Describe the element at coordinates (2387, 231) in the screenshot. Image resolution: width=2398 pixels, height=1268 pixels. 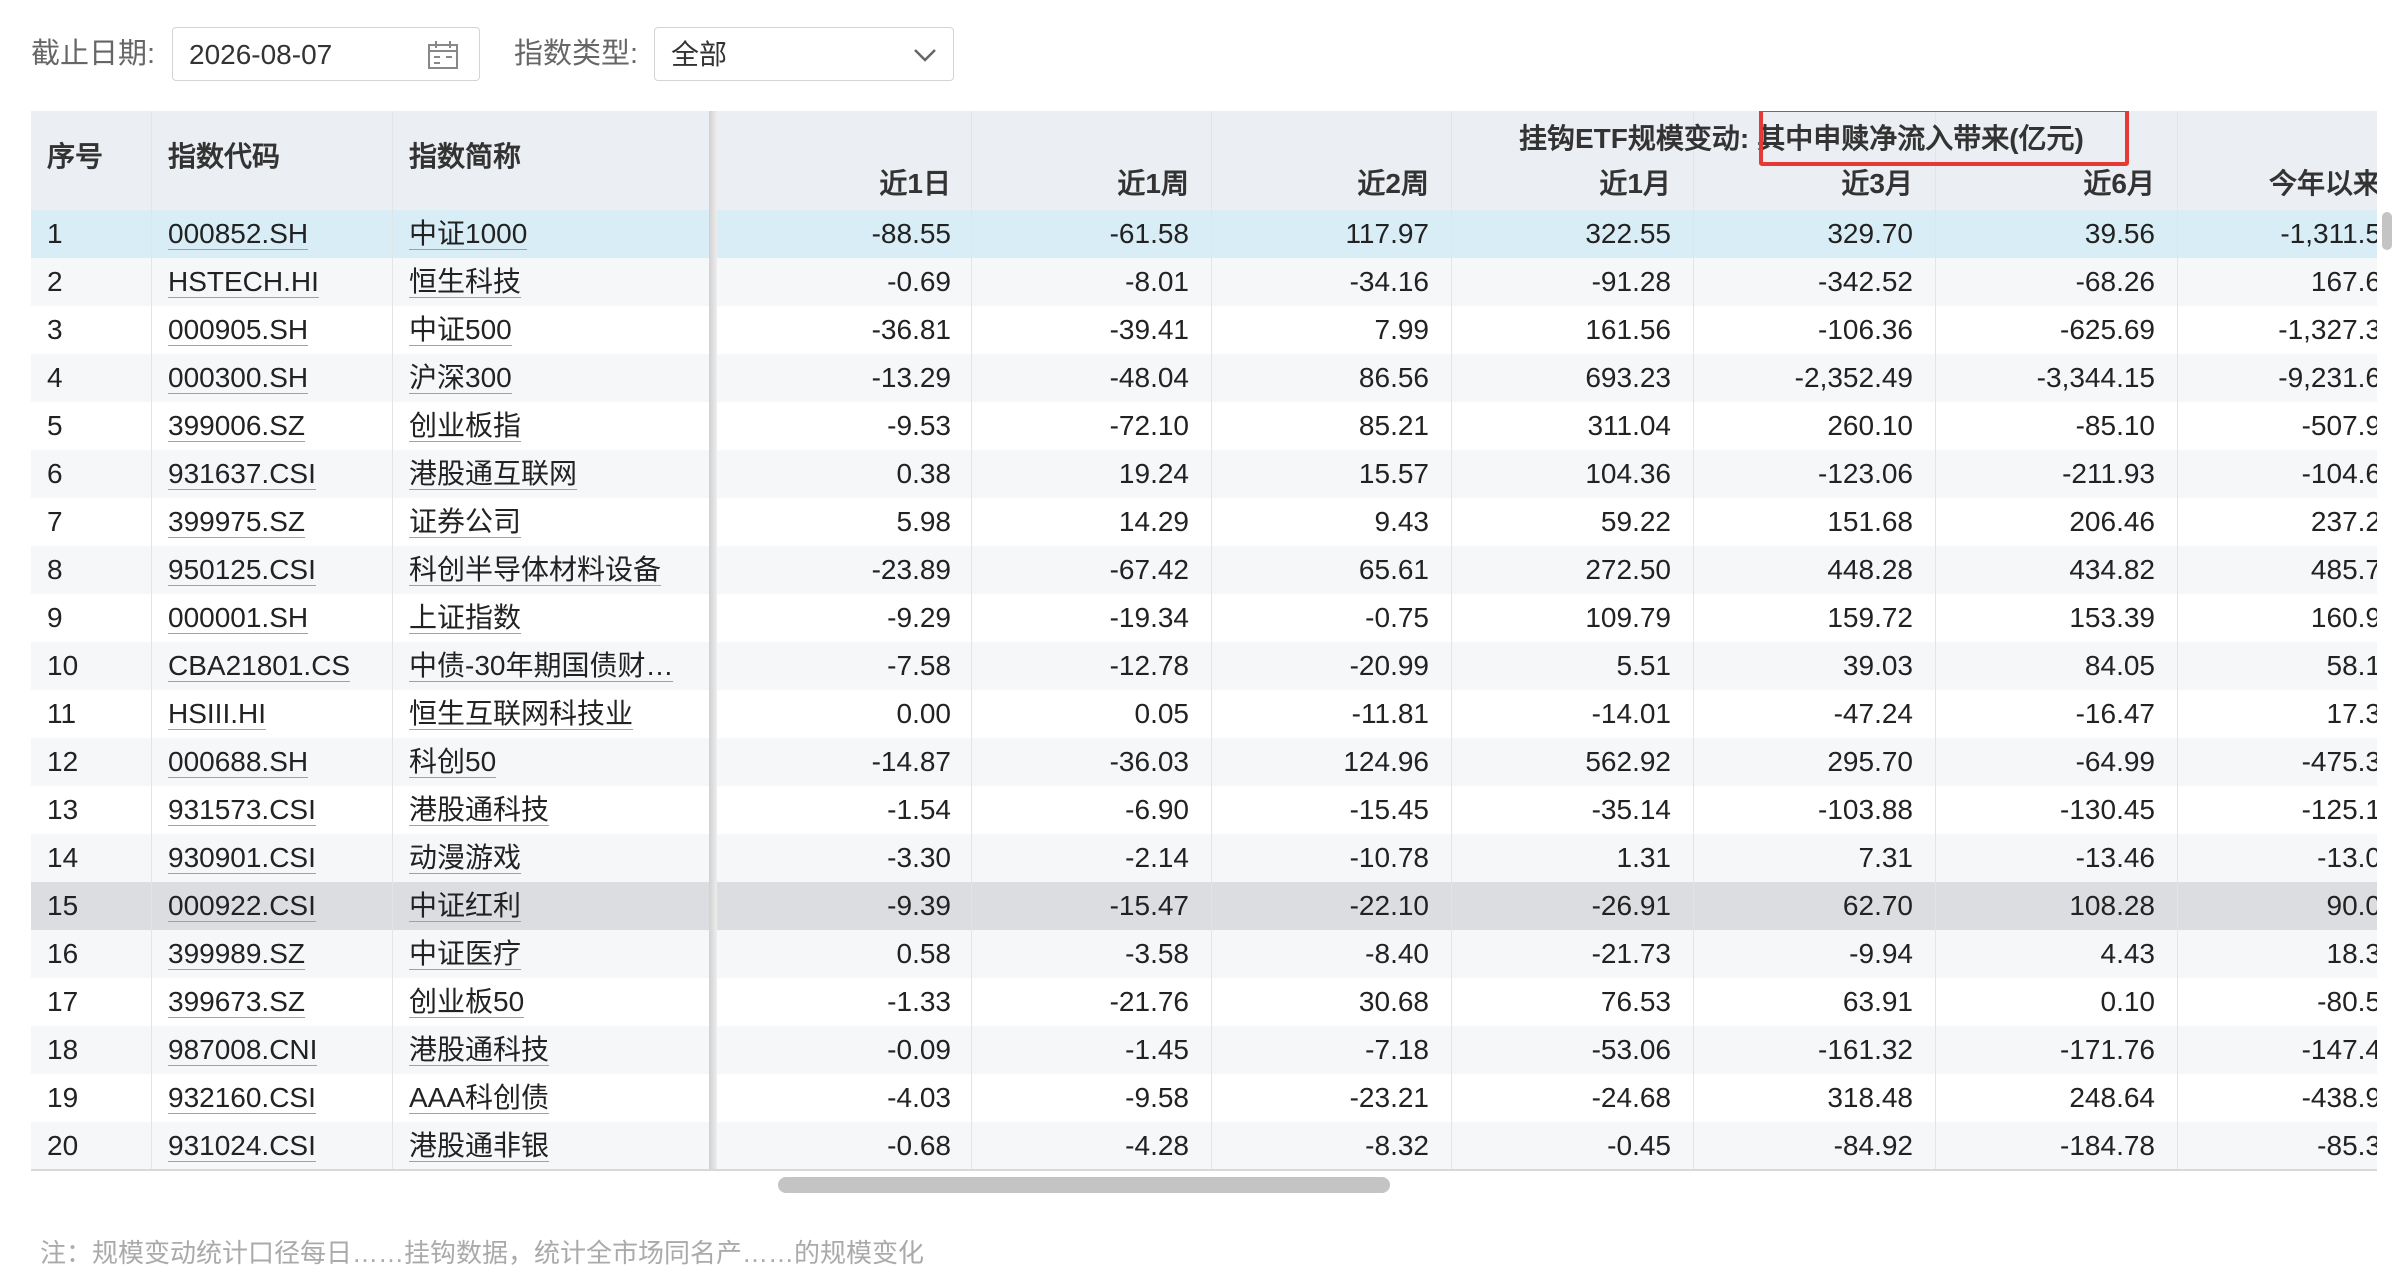
I see `vertical-scrollbar` at that location.